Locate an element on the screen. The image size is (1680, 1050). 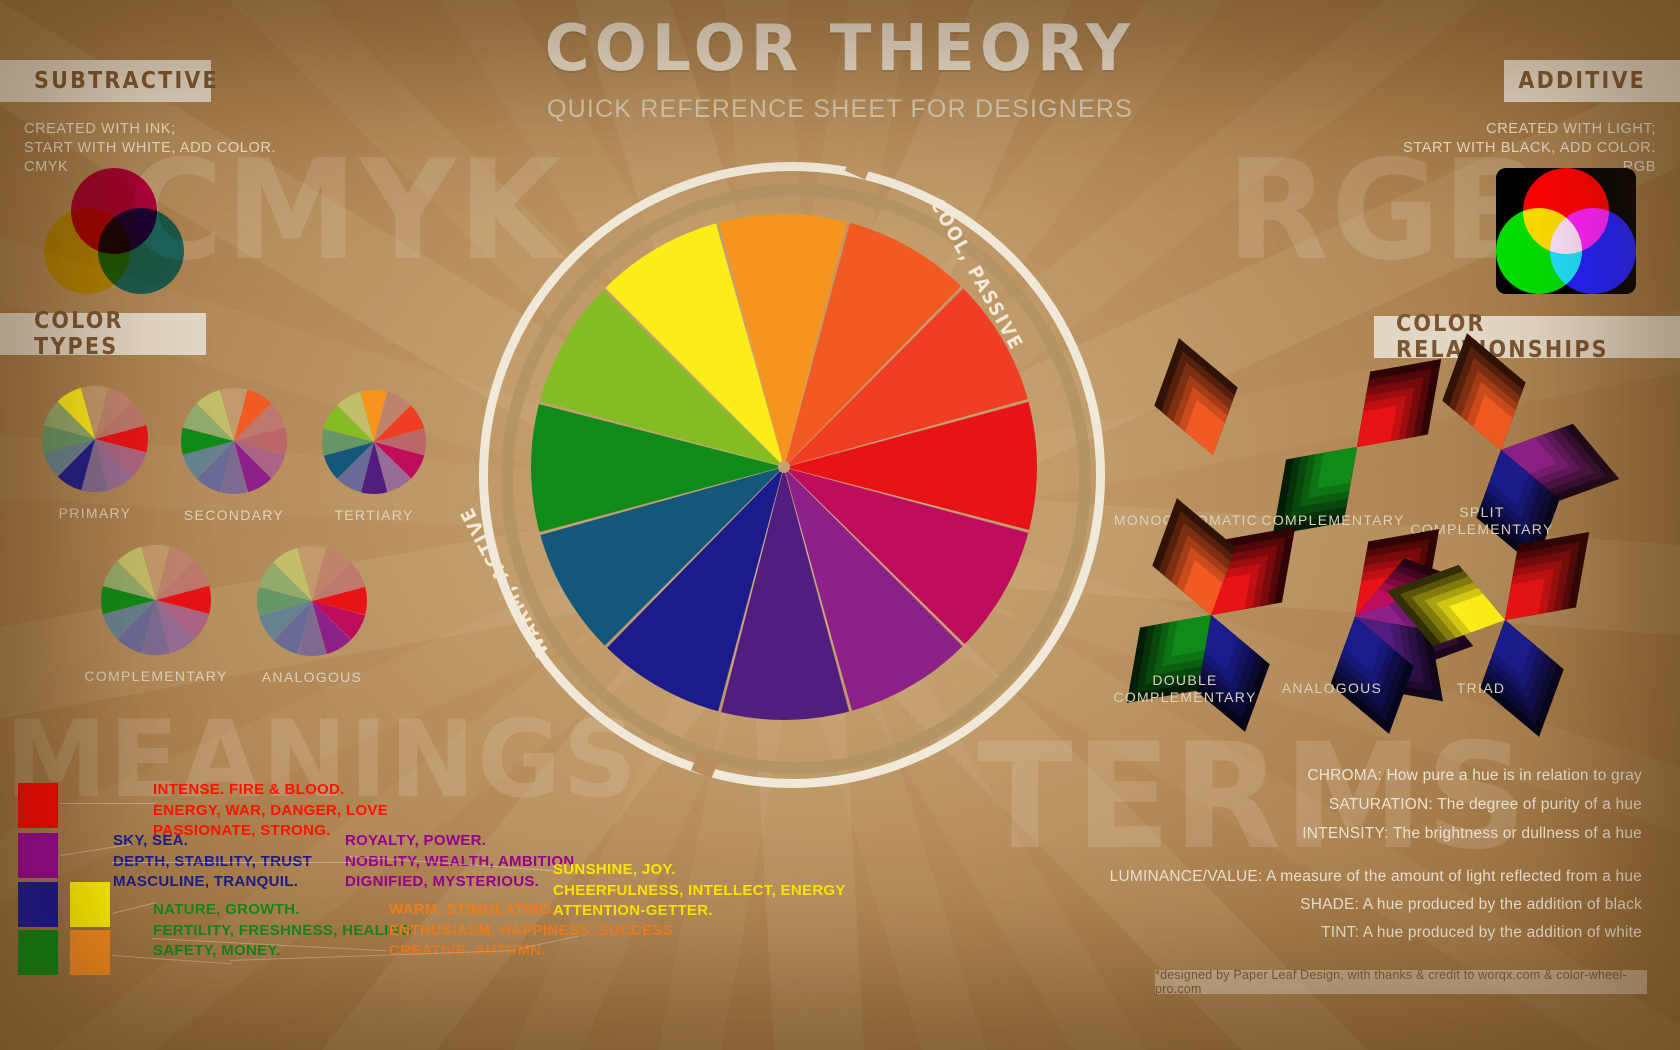
color-type-label: TERTIARY is located at coordinates (374, 515).